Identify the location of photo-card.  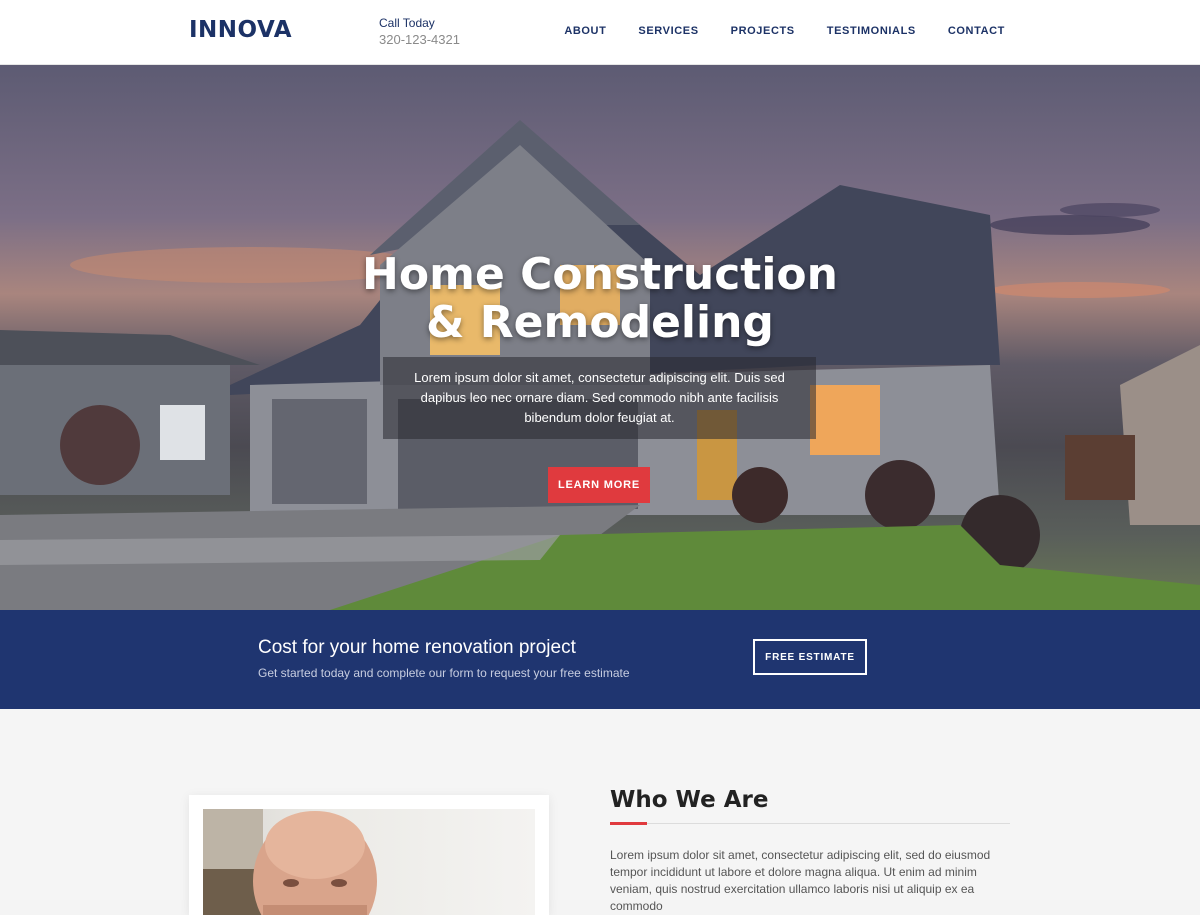
(369, 855).